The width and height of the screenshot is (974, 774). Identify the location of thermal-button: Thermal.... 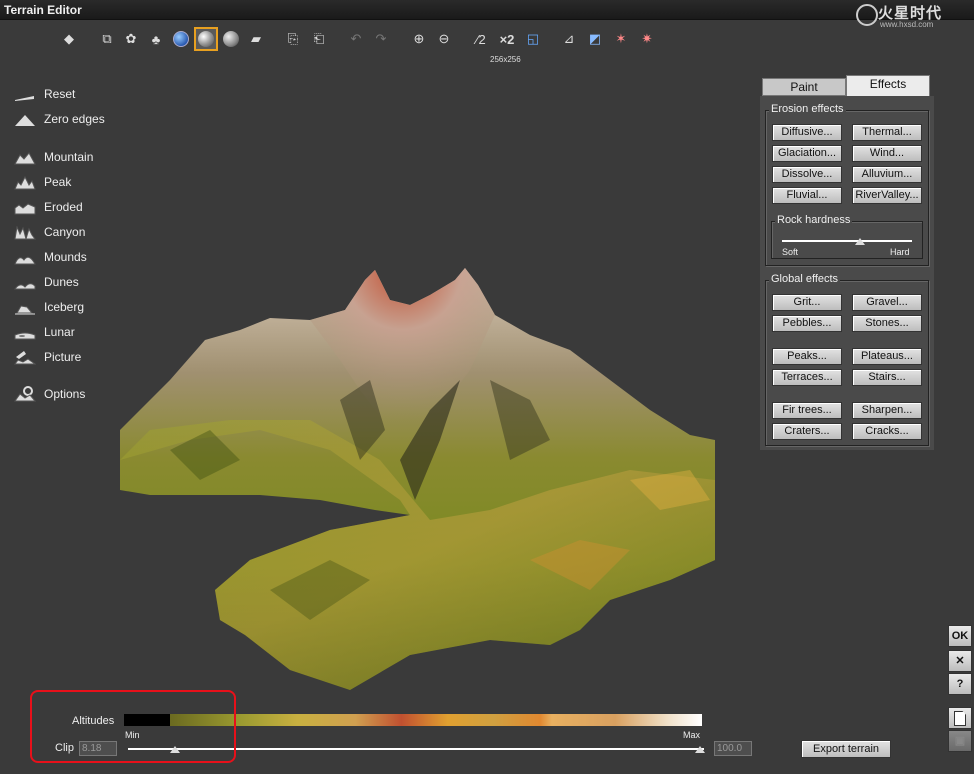
(887, 132).